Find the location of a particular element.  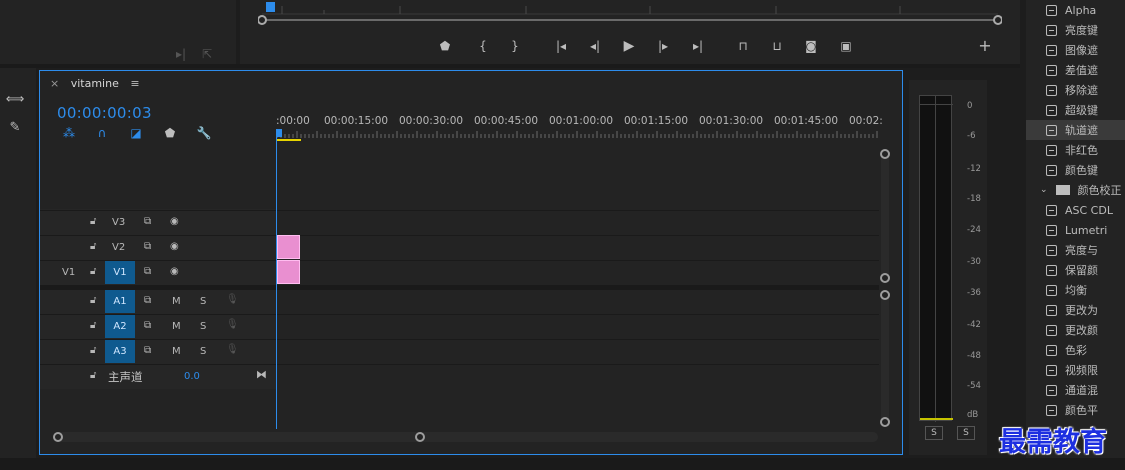

insert-icon: ▸| is located at coordinates (181, 54).